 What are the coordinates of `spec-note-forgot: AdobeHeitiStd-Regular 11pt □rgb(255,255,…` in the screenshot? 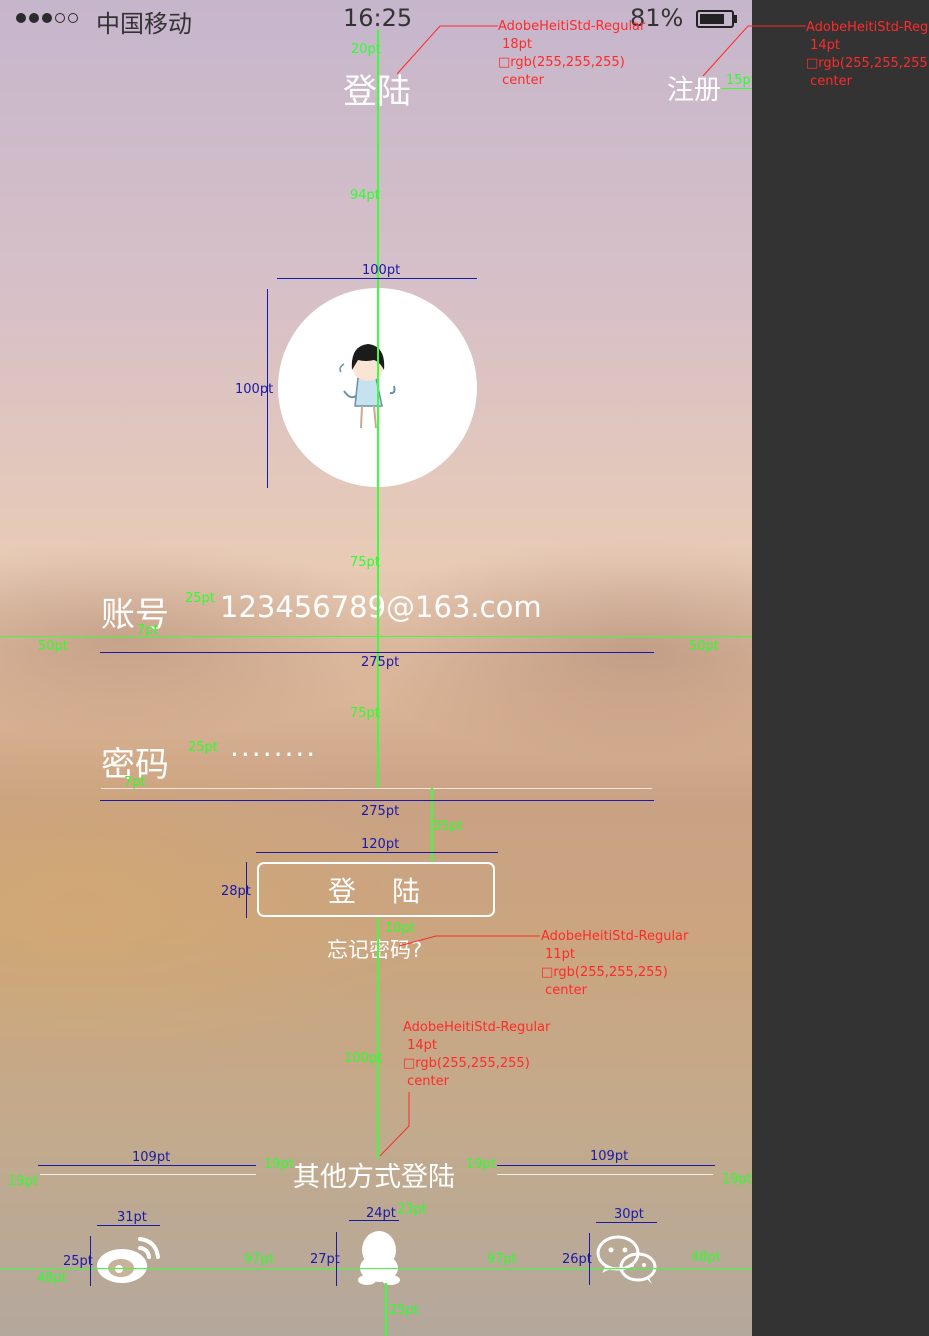 It's located at (615, 963).